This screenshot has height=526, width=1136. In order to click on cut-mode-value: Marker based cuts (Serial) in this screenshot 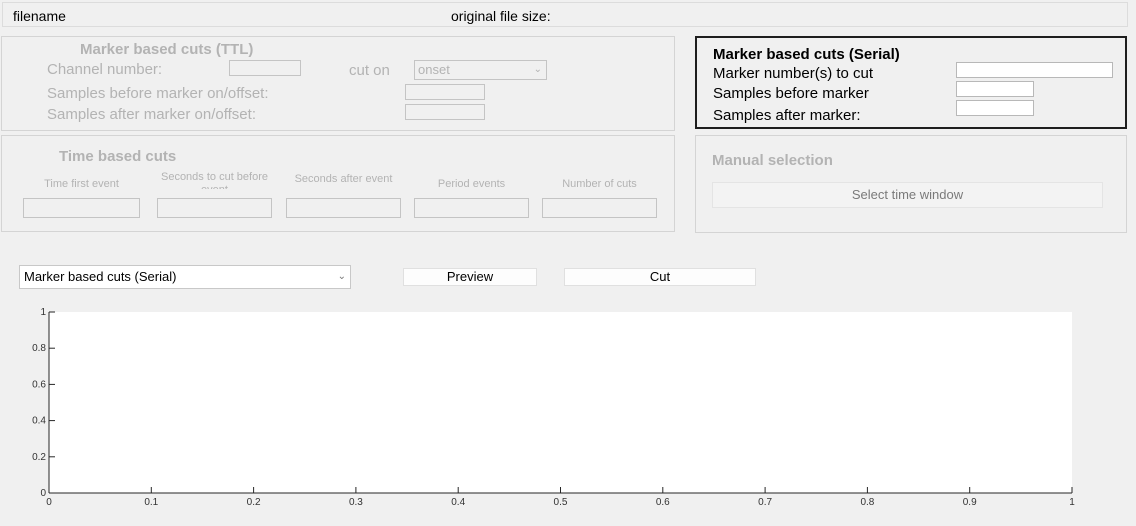, I will do `click(100, 276)`.